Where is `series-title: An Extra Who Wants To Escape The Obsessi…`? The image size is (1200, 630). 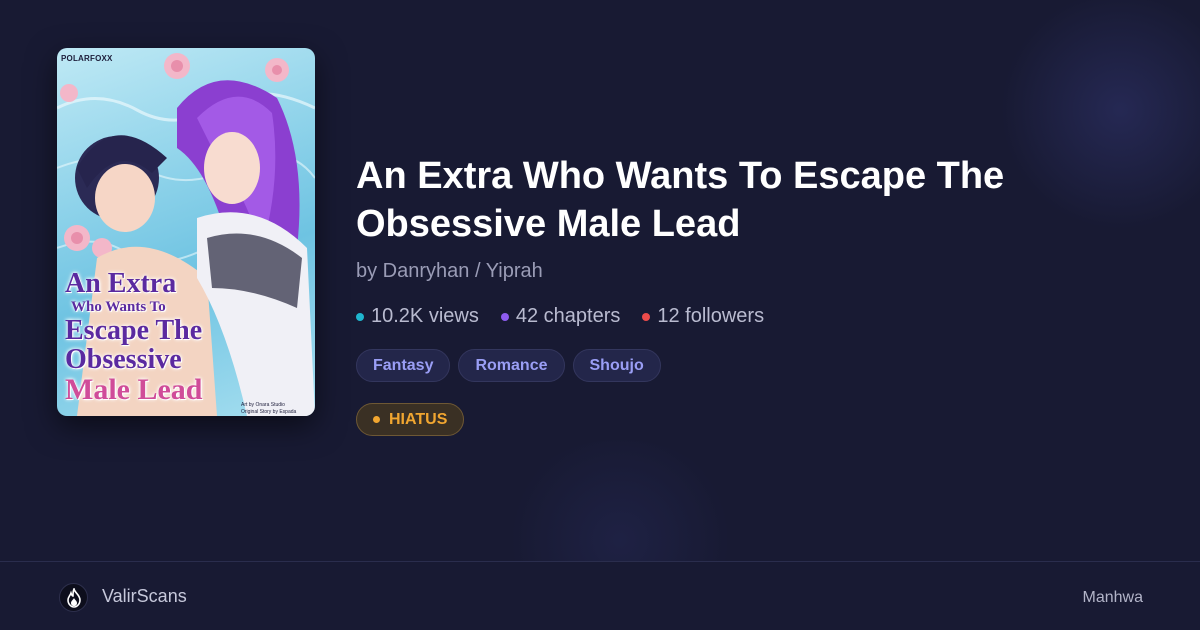
series-title: An Extra Who Wants To Escape The Obsessi… is located at coordinates (680, 200).